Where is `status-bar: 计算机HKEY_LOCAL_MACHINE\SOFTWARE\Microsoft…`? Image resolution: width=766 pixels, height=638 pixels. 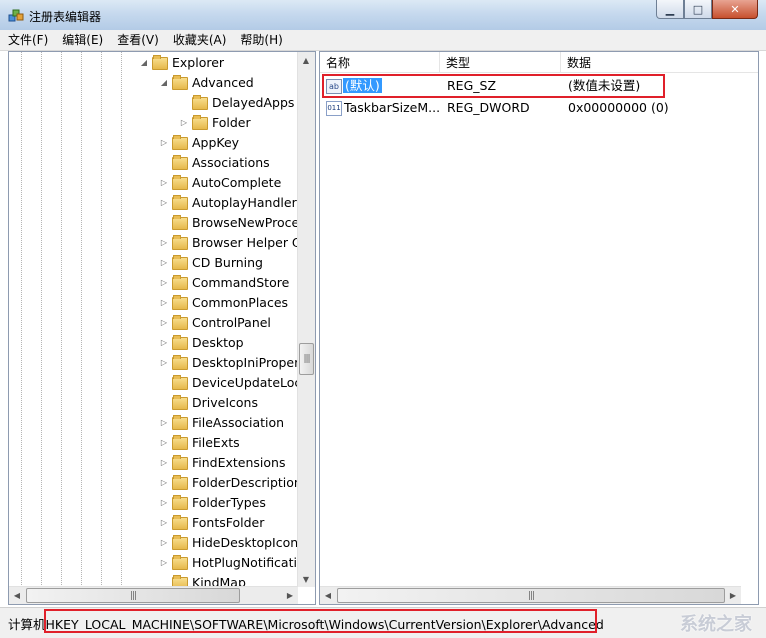
status-bar: 计算机HKEY_LOCAL_MACHINE\SOFTWARE\Microsoft… is located at coordinates (383, 622).